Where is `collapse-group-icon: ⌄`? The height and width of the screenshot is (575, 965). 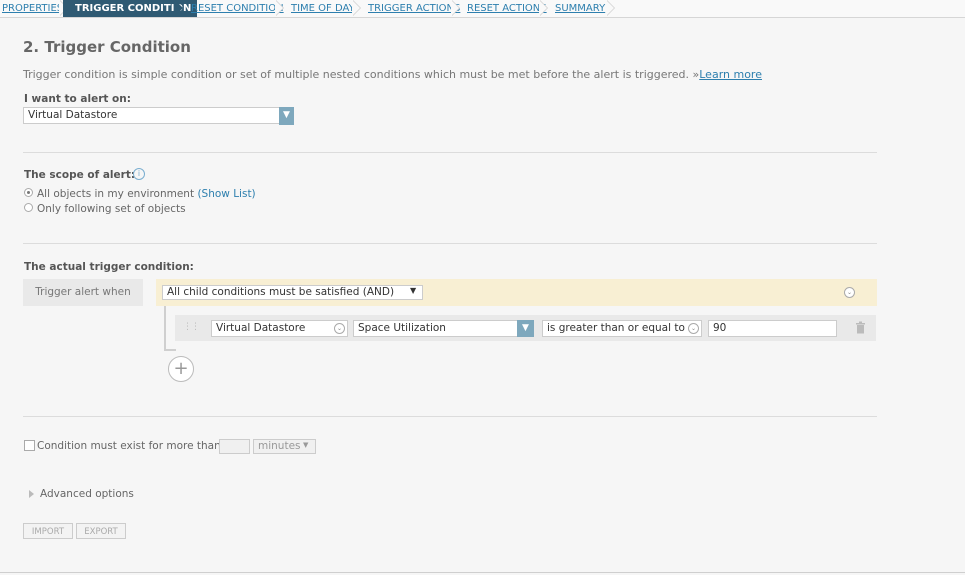 collapse-group-icon: ⌄ is located at coordinates (849, 292).